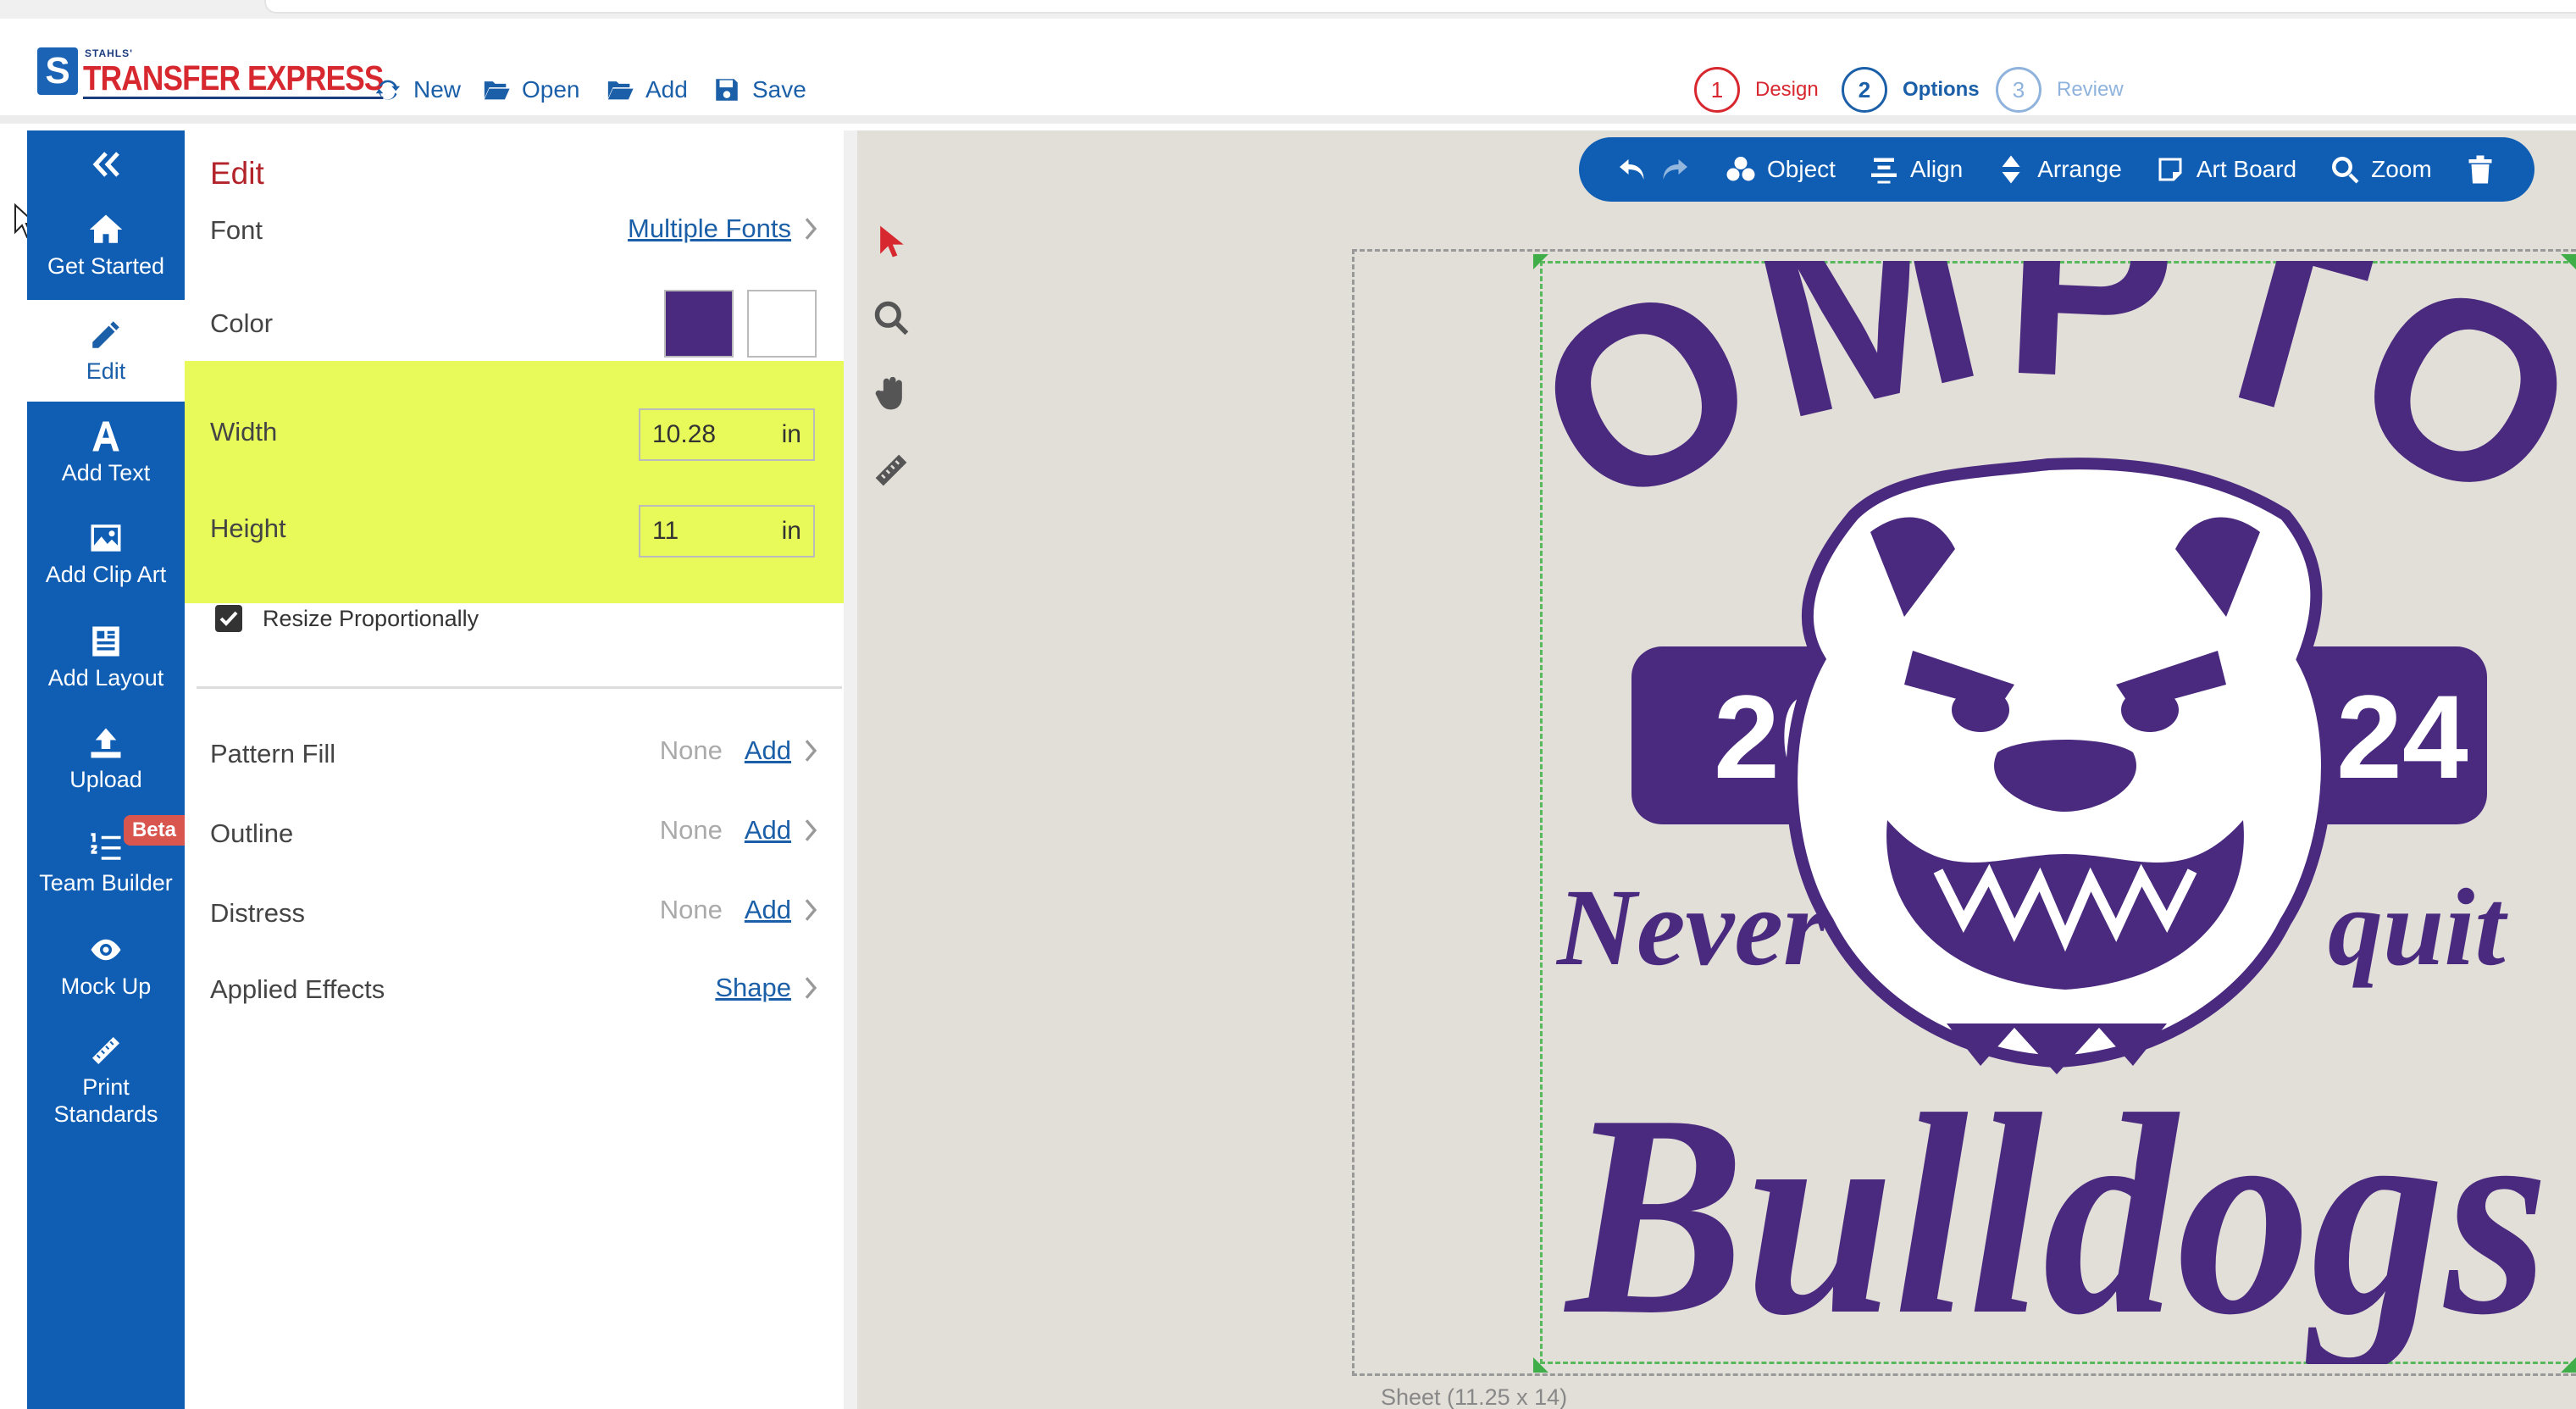 The image size is (2576, 1409). I want to click on distress-value: None, so click(691, 909).